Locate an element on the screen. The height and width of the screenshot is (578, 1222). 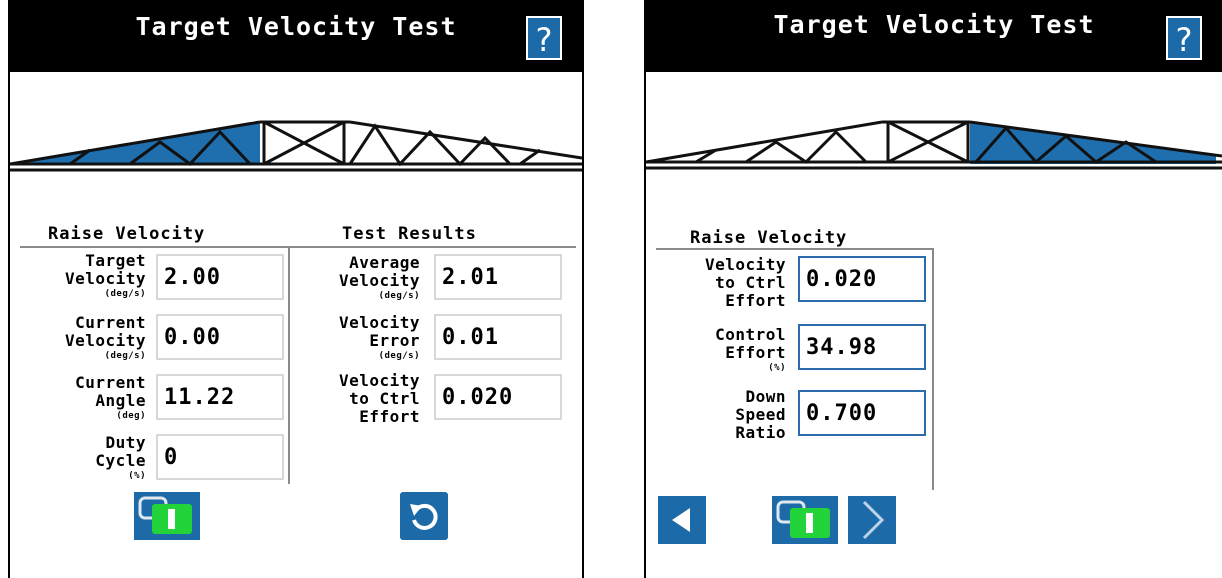
current-angle-field: 11.22 is located at coordinates (220, 397).